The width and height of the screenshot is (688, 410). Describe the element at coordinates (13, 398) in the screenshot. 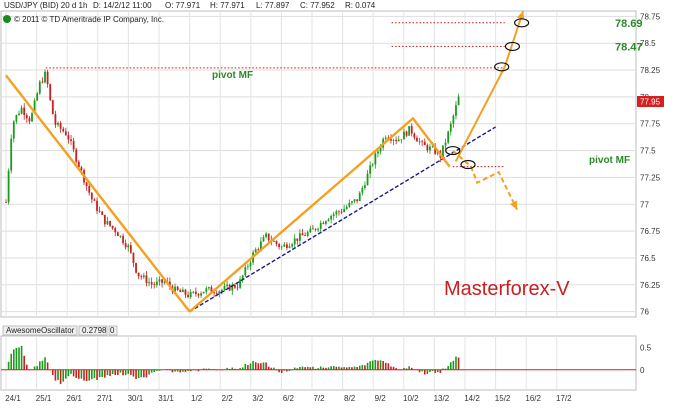

I see `x-tick-label: 24/1` at that location.